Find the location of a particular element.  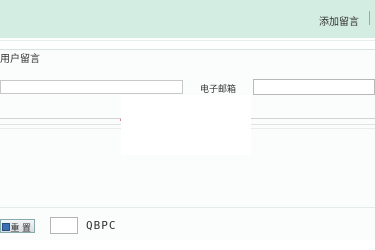

email-label: 电子邮箱 is located at coordinates (218, 90).